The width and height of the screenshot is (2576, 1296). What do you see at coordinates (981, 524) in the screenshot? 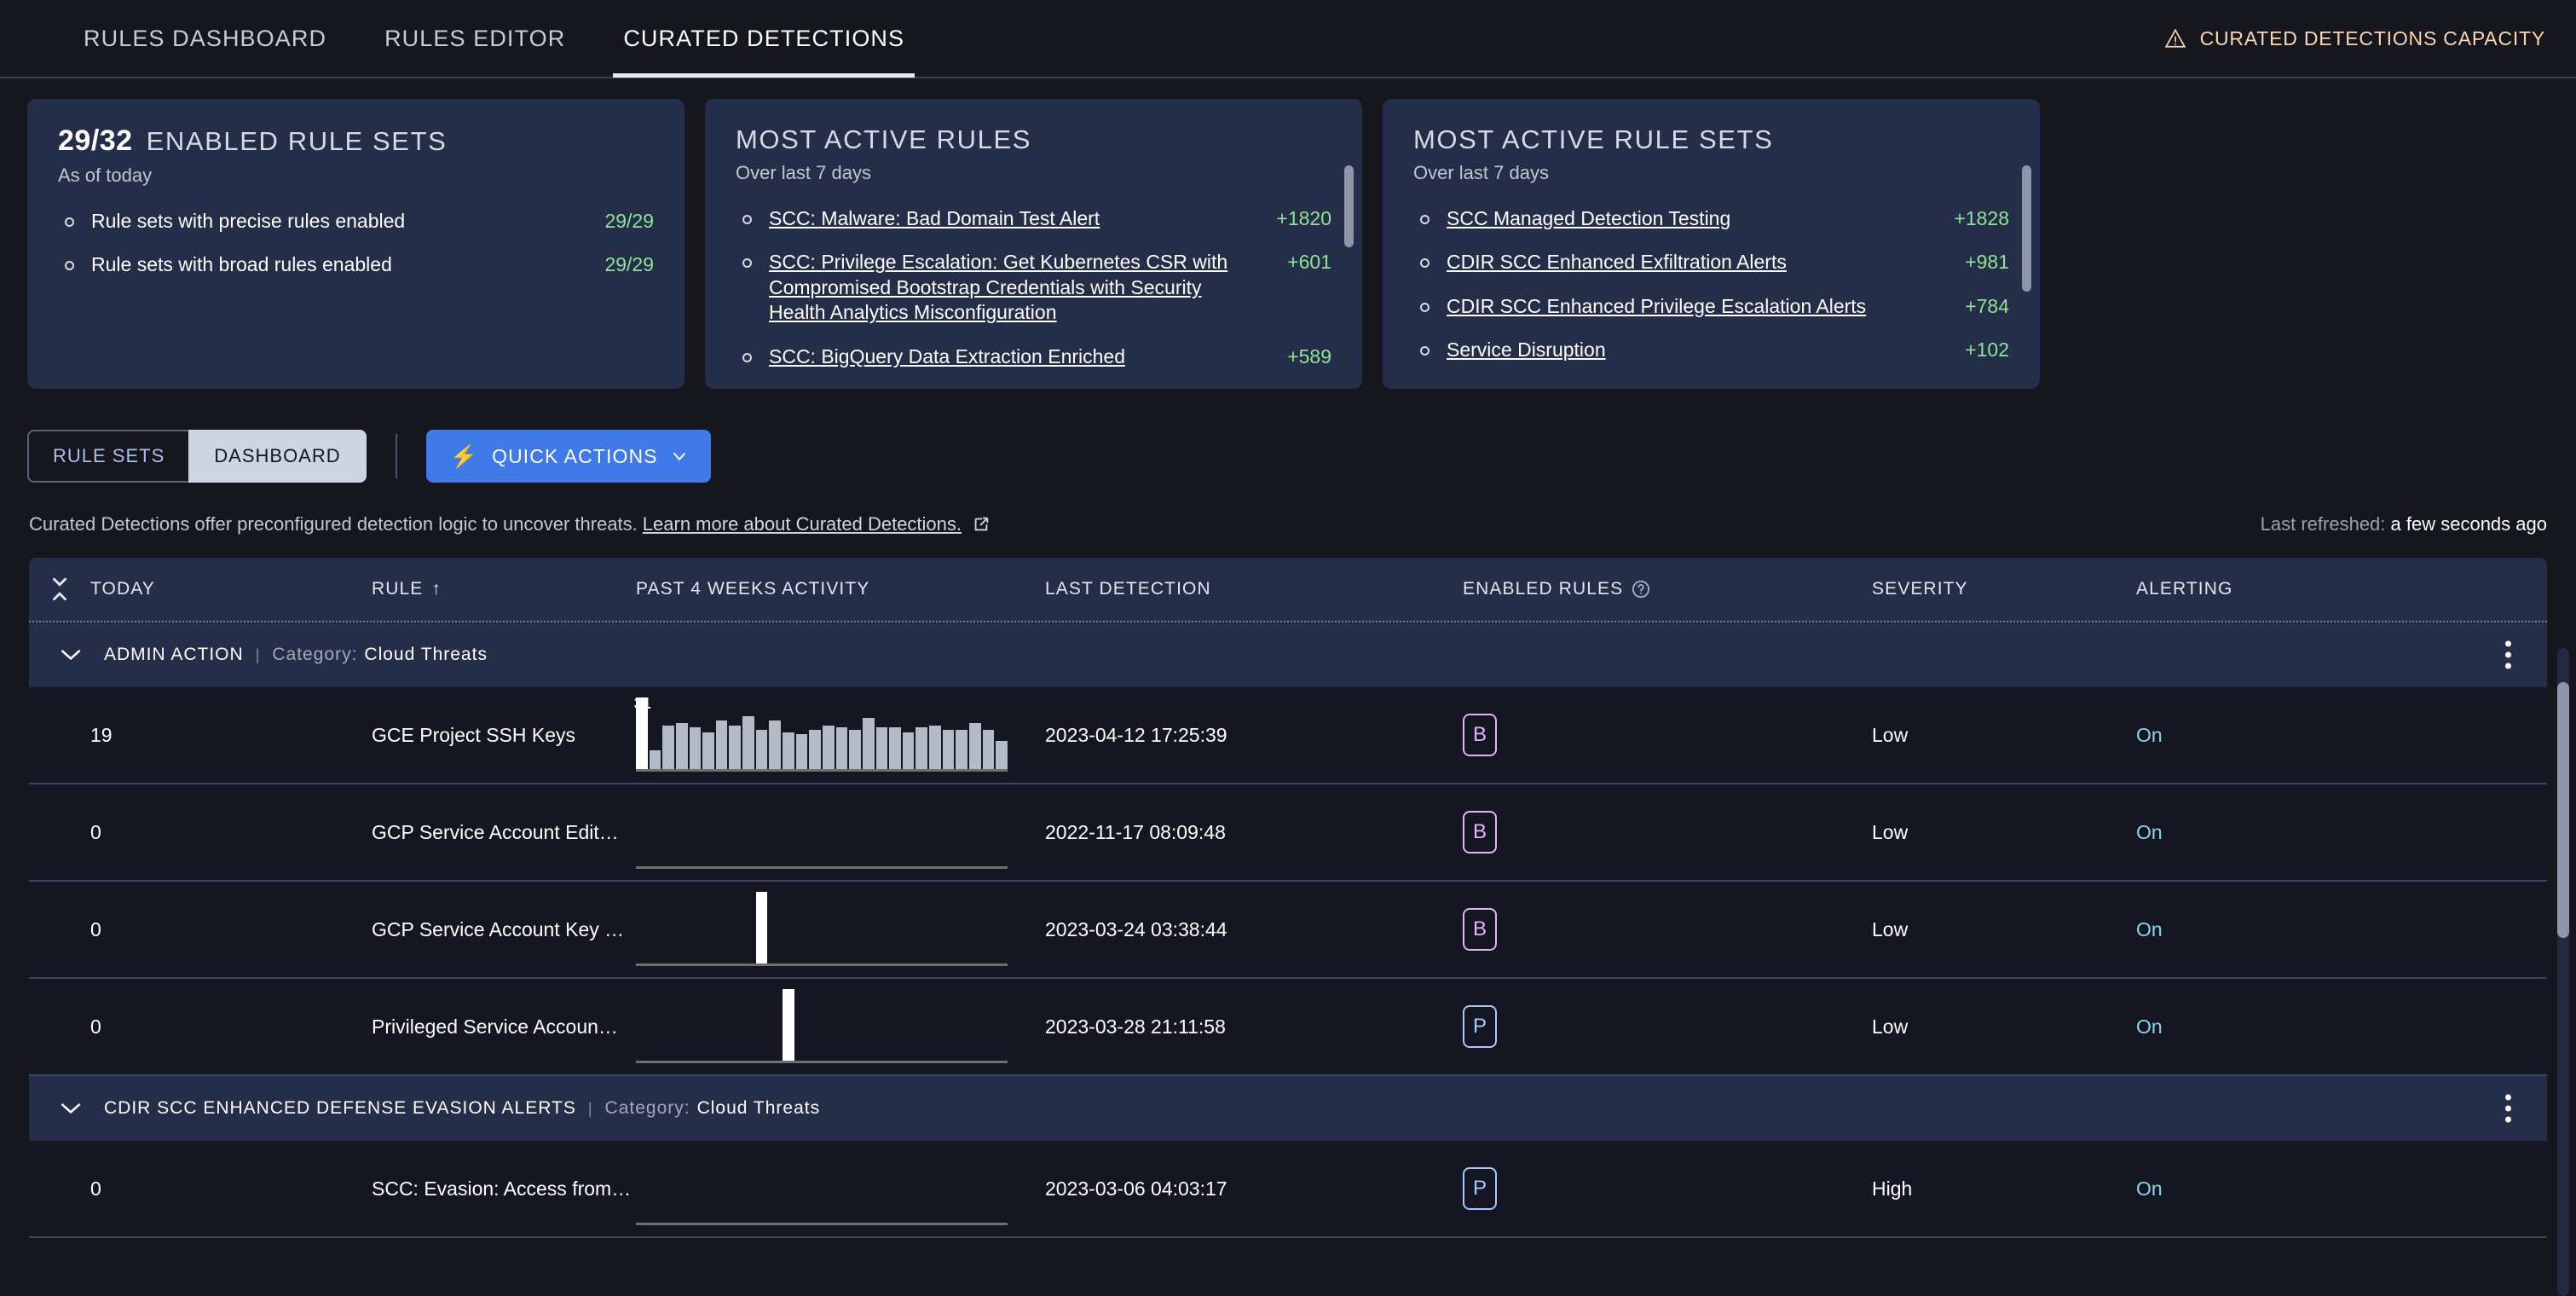
I see `external-link-icon` at bounding box center [981, 524].